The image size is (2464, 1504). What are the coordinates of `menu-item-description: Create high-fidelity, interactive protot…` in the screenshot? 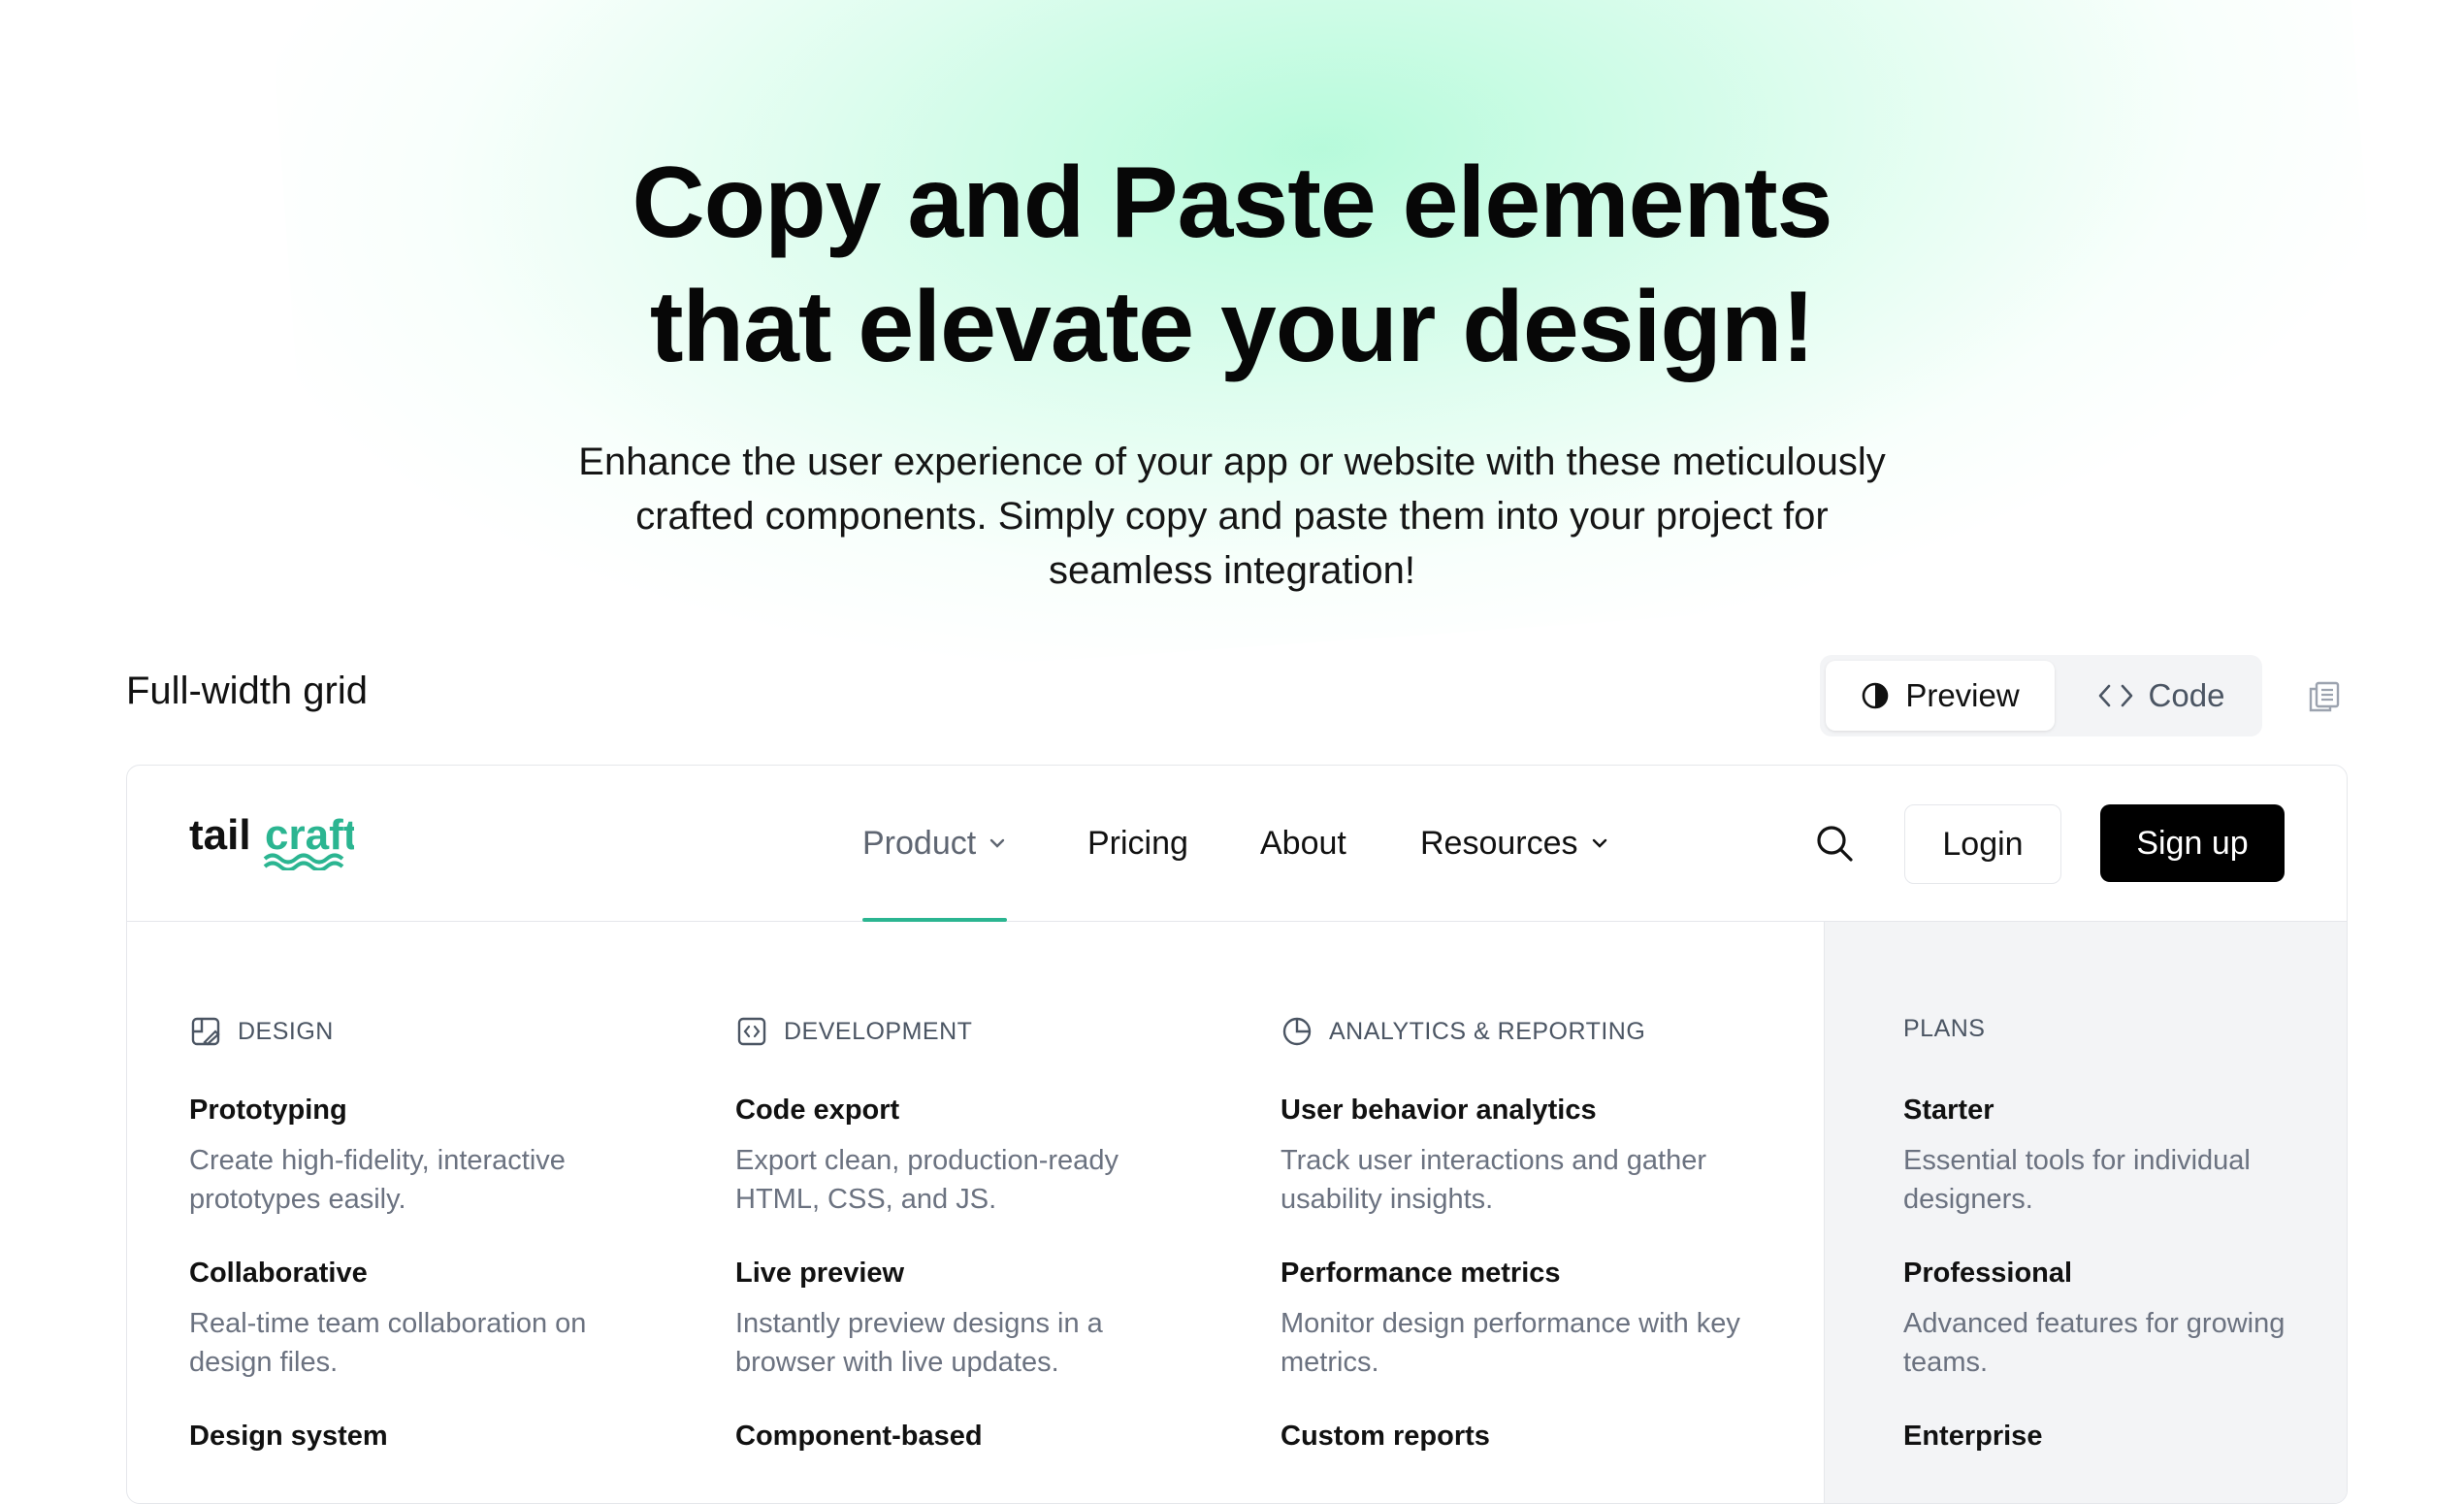 It's located at (377, 1180).